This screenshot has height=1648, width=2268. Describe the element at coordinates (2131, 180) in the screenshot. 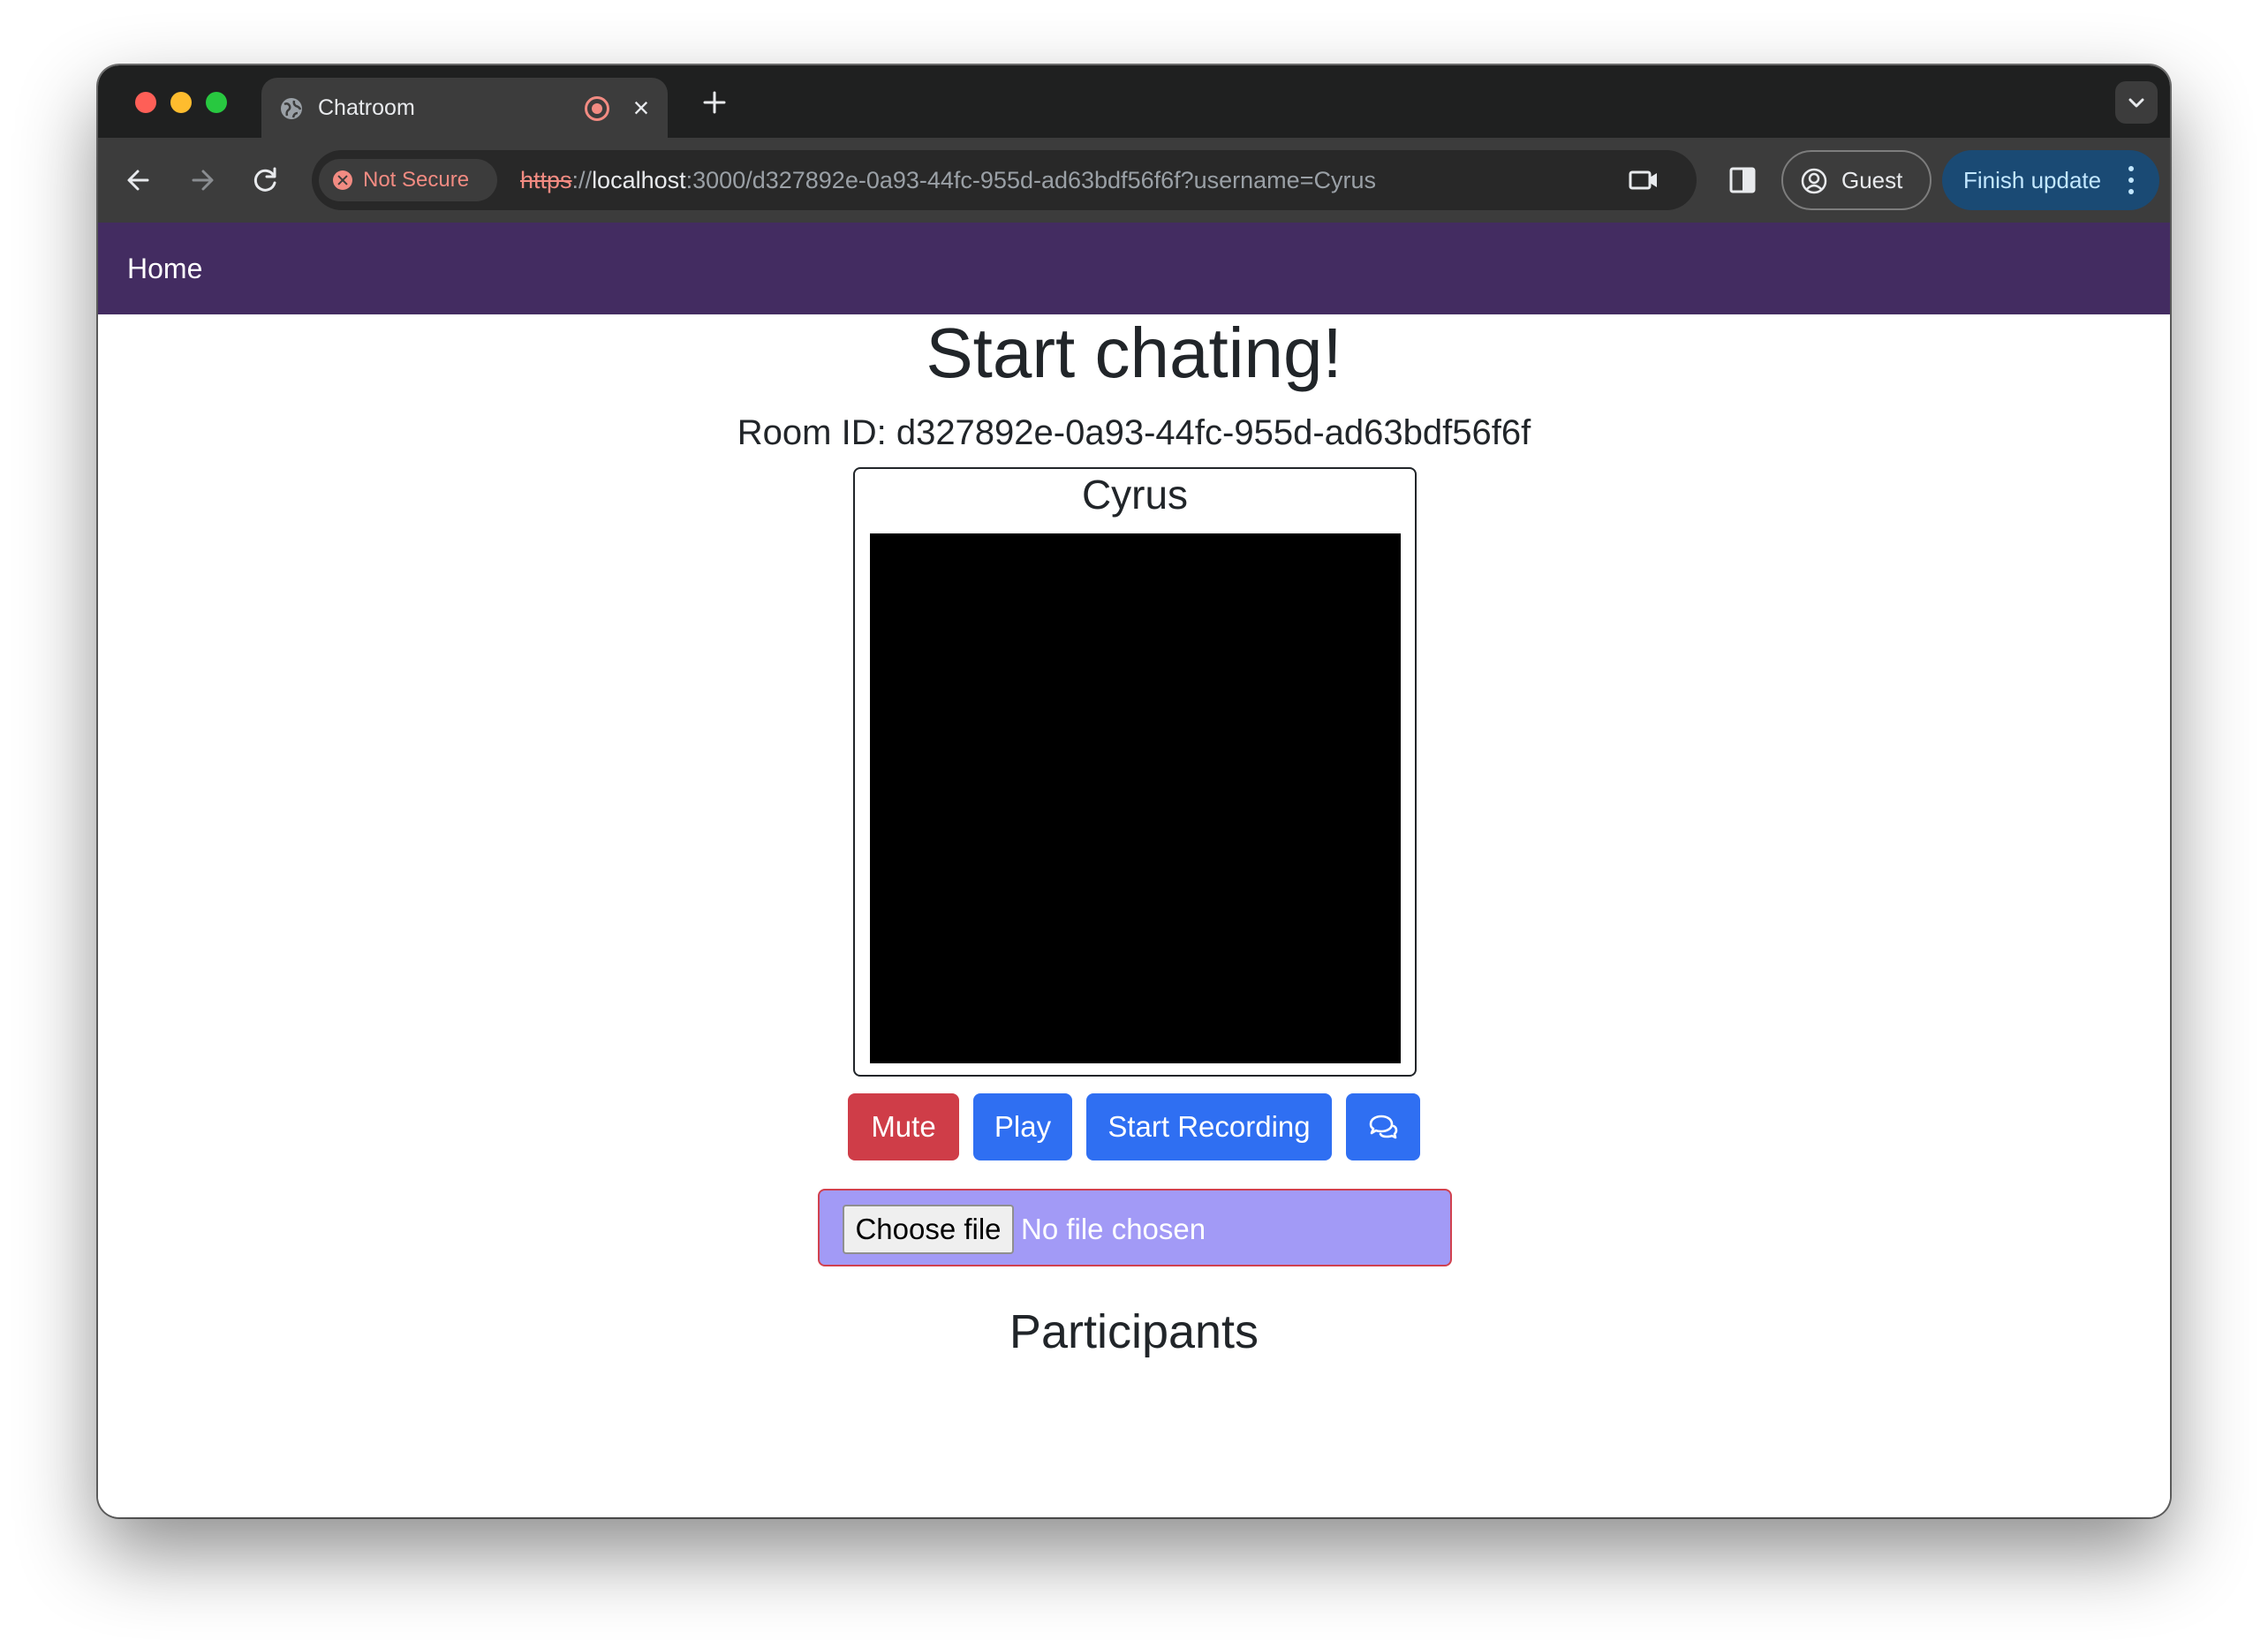

I see `more-menu-icon` at that location.